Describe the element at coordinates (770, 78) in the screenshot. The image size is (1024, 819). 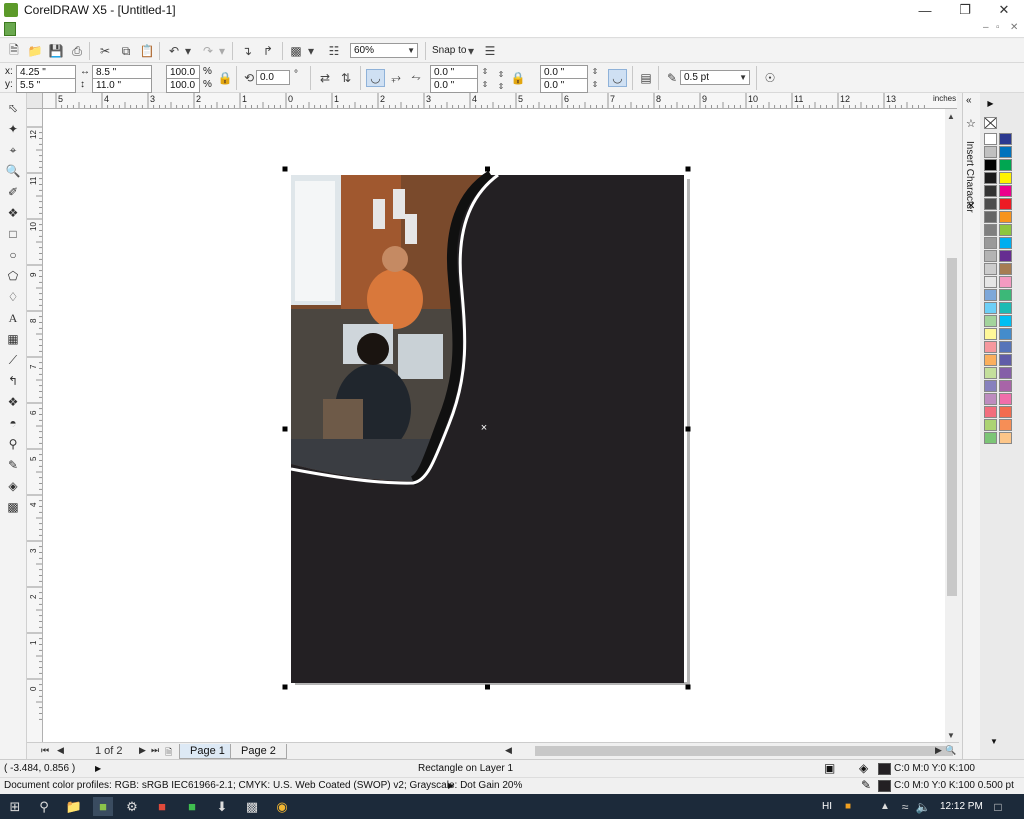
I see `convert-to-curves-icon: ☉` at that location.